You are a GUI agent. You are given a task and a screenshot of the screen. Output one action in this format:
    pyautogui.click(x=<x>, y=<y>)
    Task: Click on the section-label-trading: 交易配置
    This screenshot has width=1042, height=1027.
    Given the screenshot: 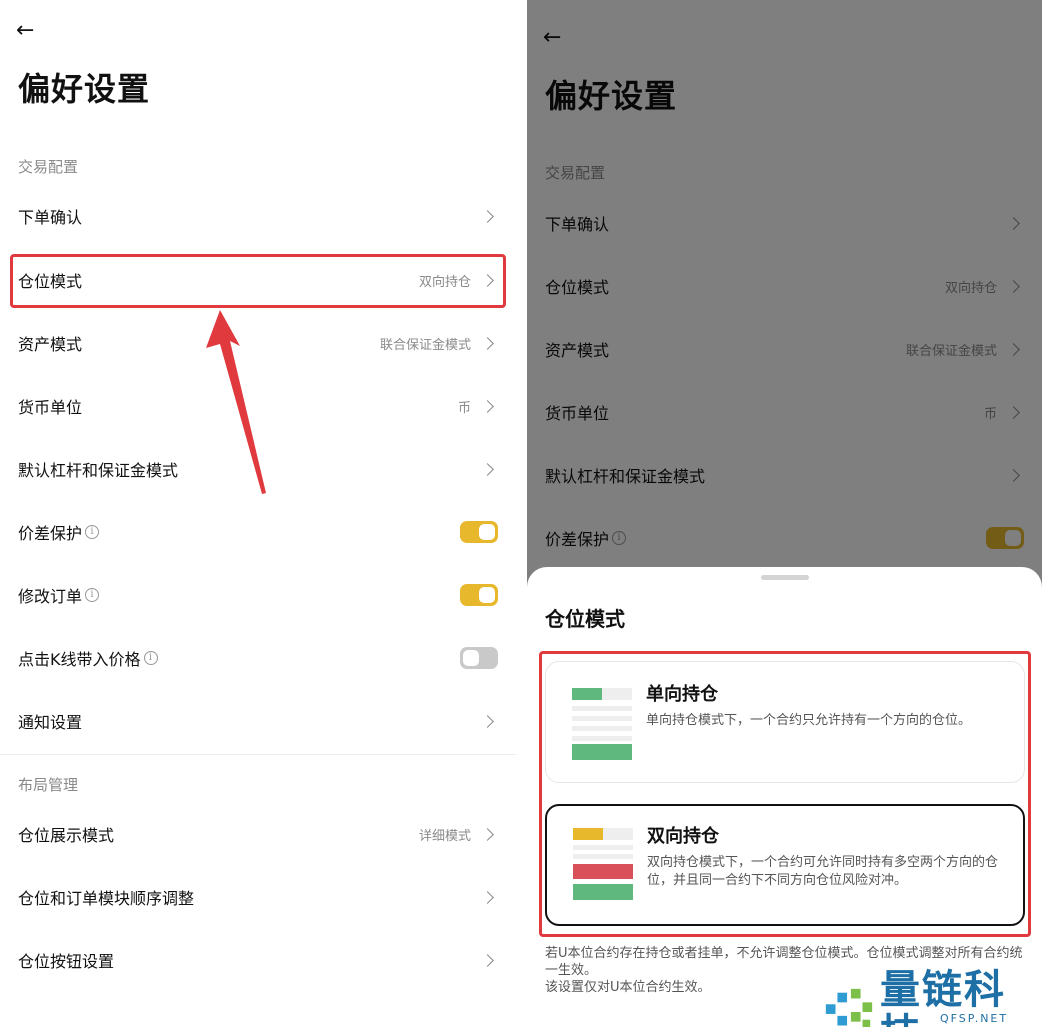 What is the action you would take?
    pyautogui.click(x=48, y=167)
    